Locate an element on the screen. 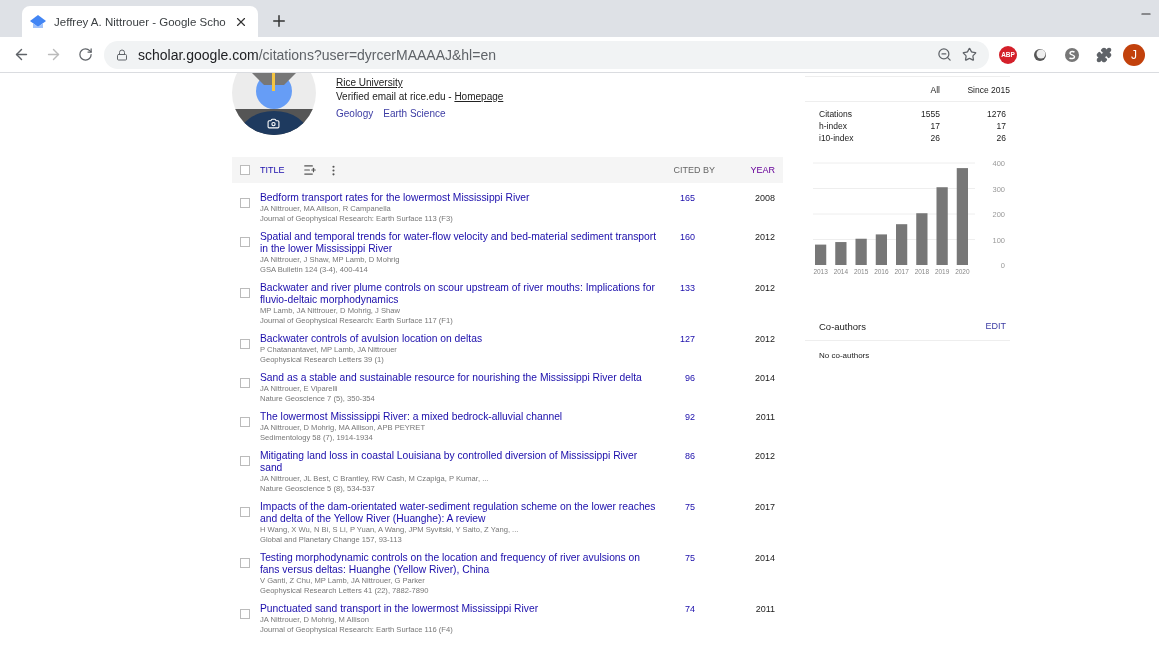  tab-title: Jeffrey A. Nittrouer - Google Scho is located at coordinates (140, 21).